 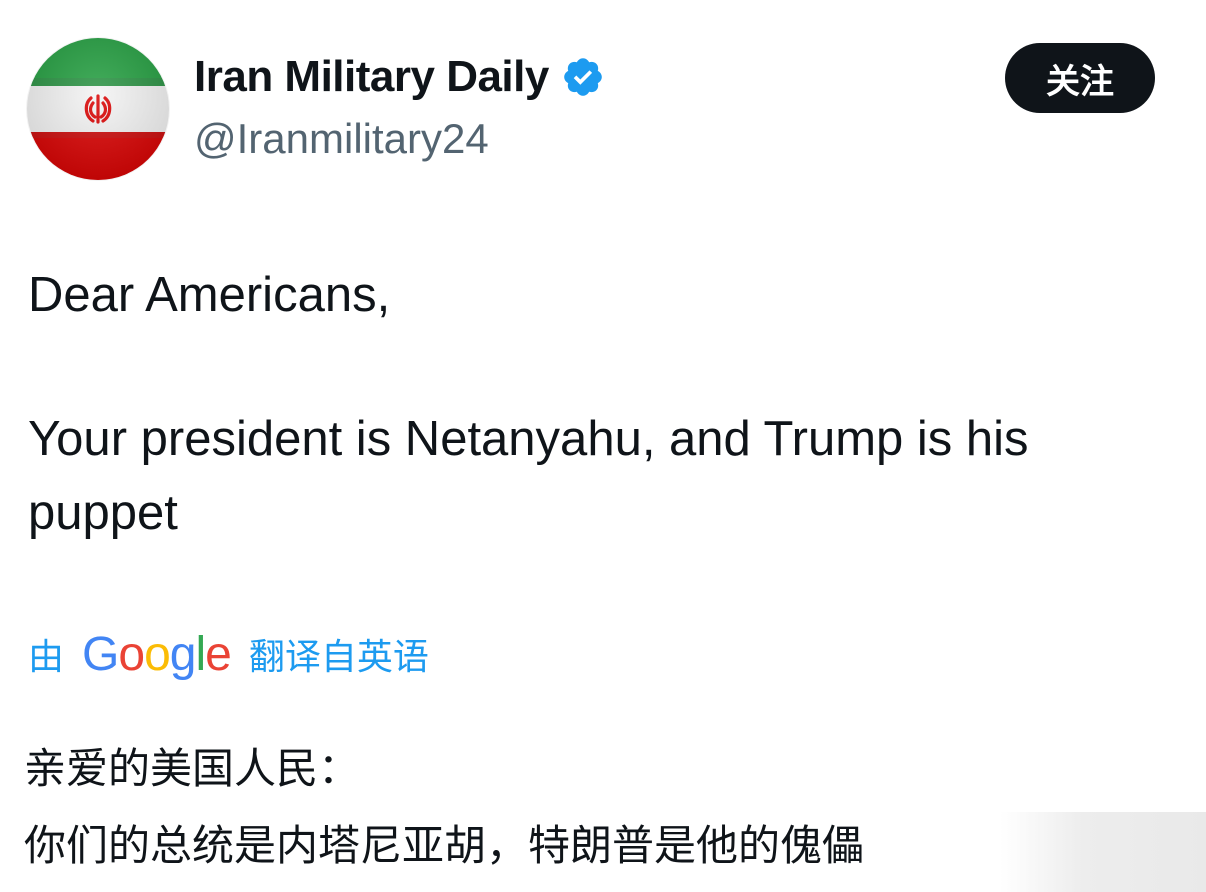 What do you see at coordinates (46, 654) in the screenshot?
I see `translate-prefix: 由` at bounding box center [46, 654].